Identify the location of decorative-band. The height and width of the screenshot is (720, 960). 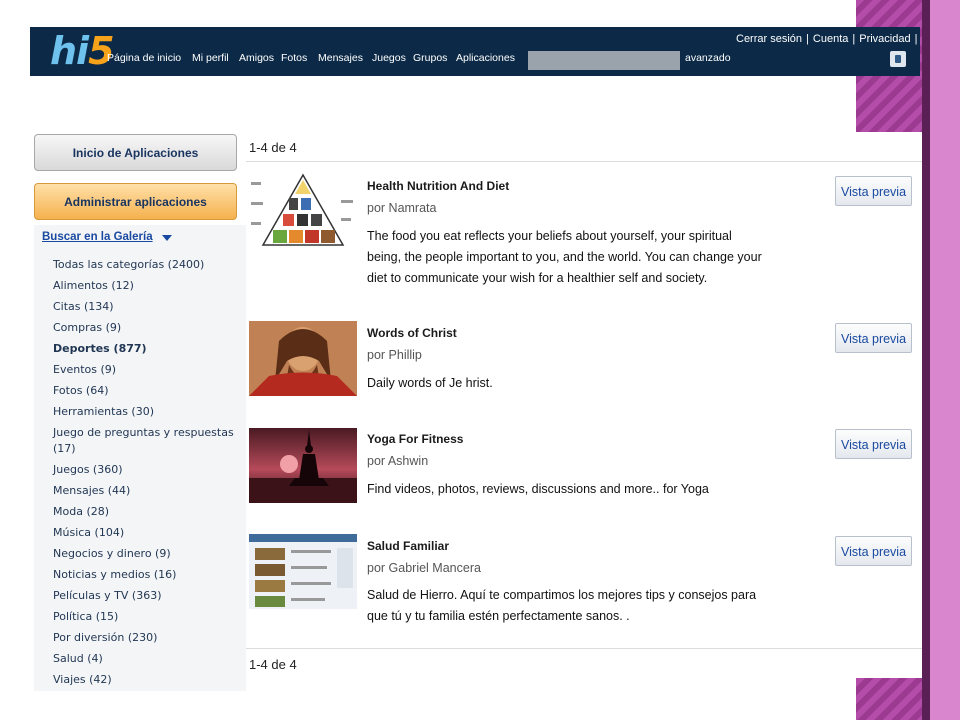
(945, 360).